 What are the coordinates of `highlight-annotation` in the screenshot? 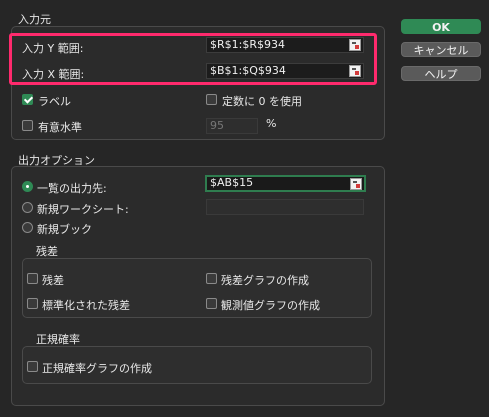 It's located at (193, 59).